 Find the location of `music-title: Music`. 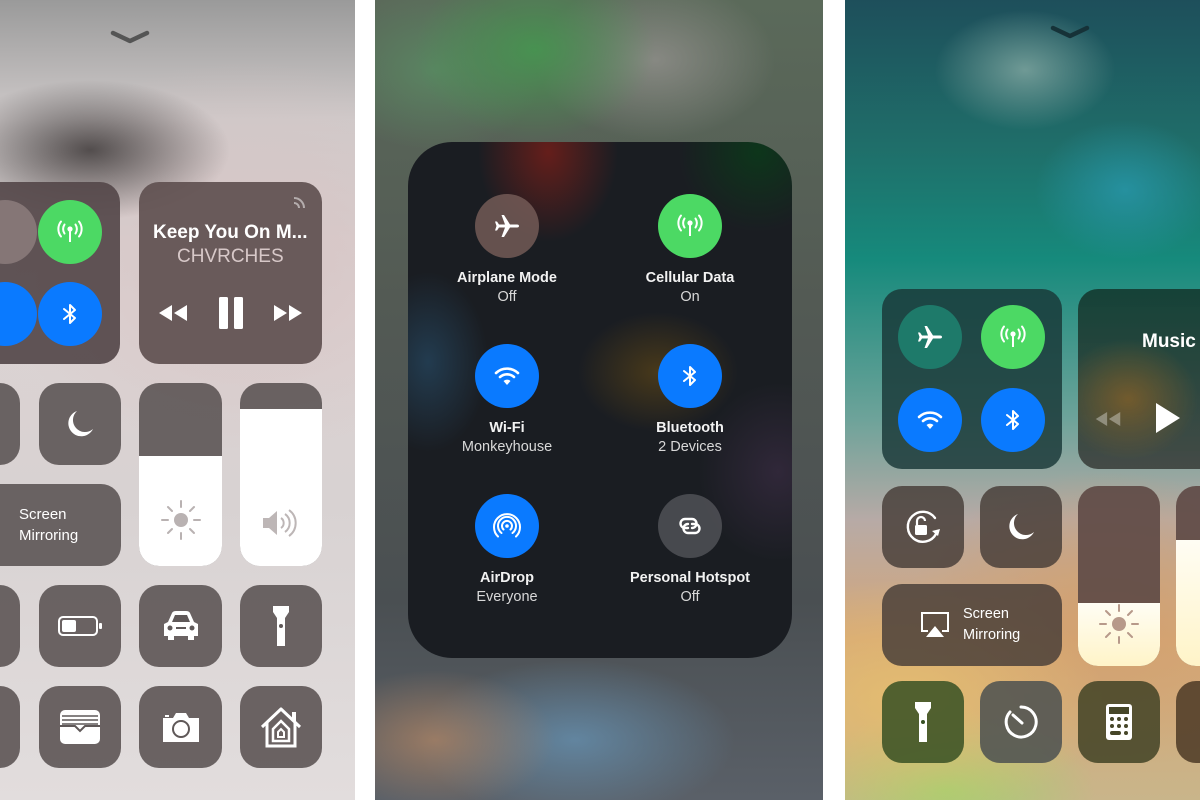

music-title: Music is located at coordinates (1169, 341).